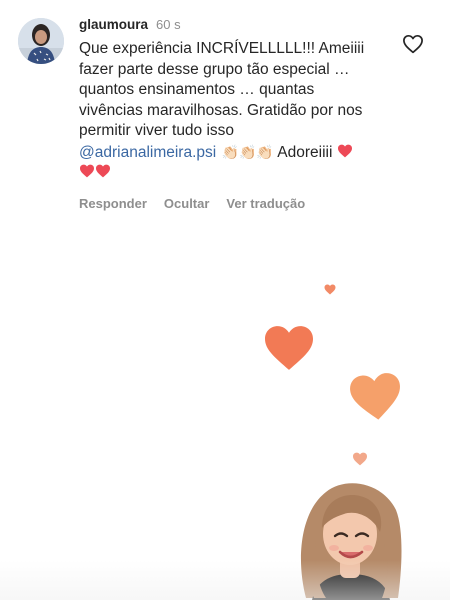 This screenshot has height=600, width=450. I want to click on comment-actions: Responder Ocultar Ver tradução, so click(234, 204).